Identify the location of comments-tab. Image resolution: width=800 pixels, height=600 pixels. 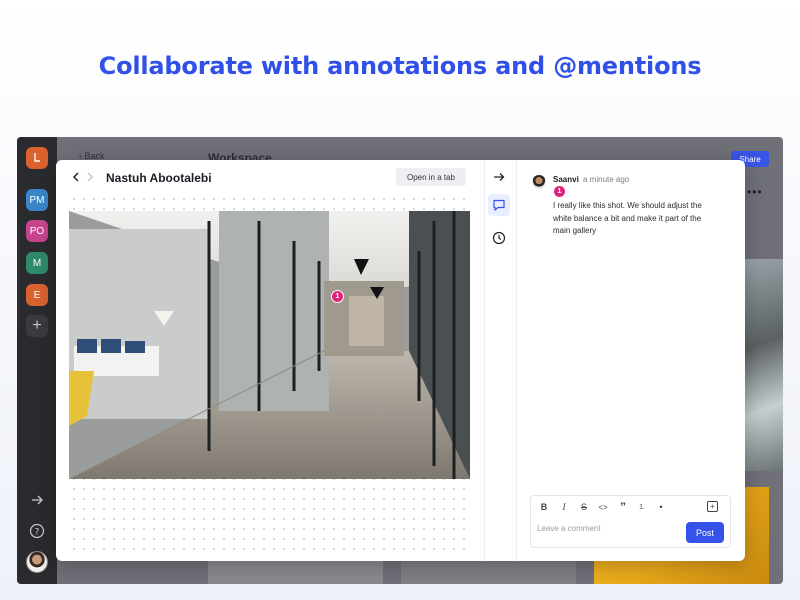
(499, 205).